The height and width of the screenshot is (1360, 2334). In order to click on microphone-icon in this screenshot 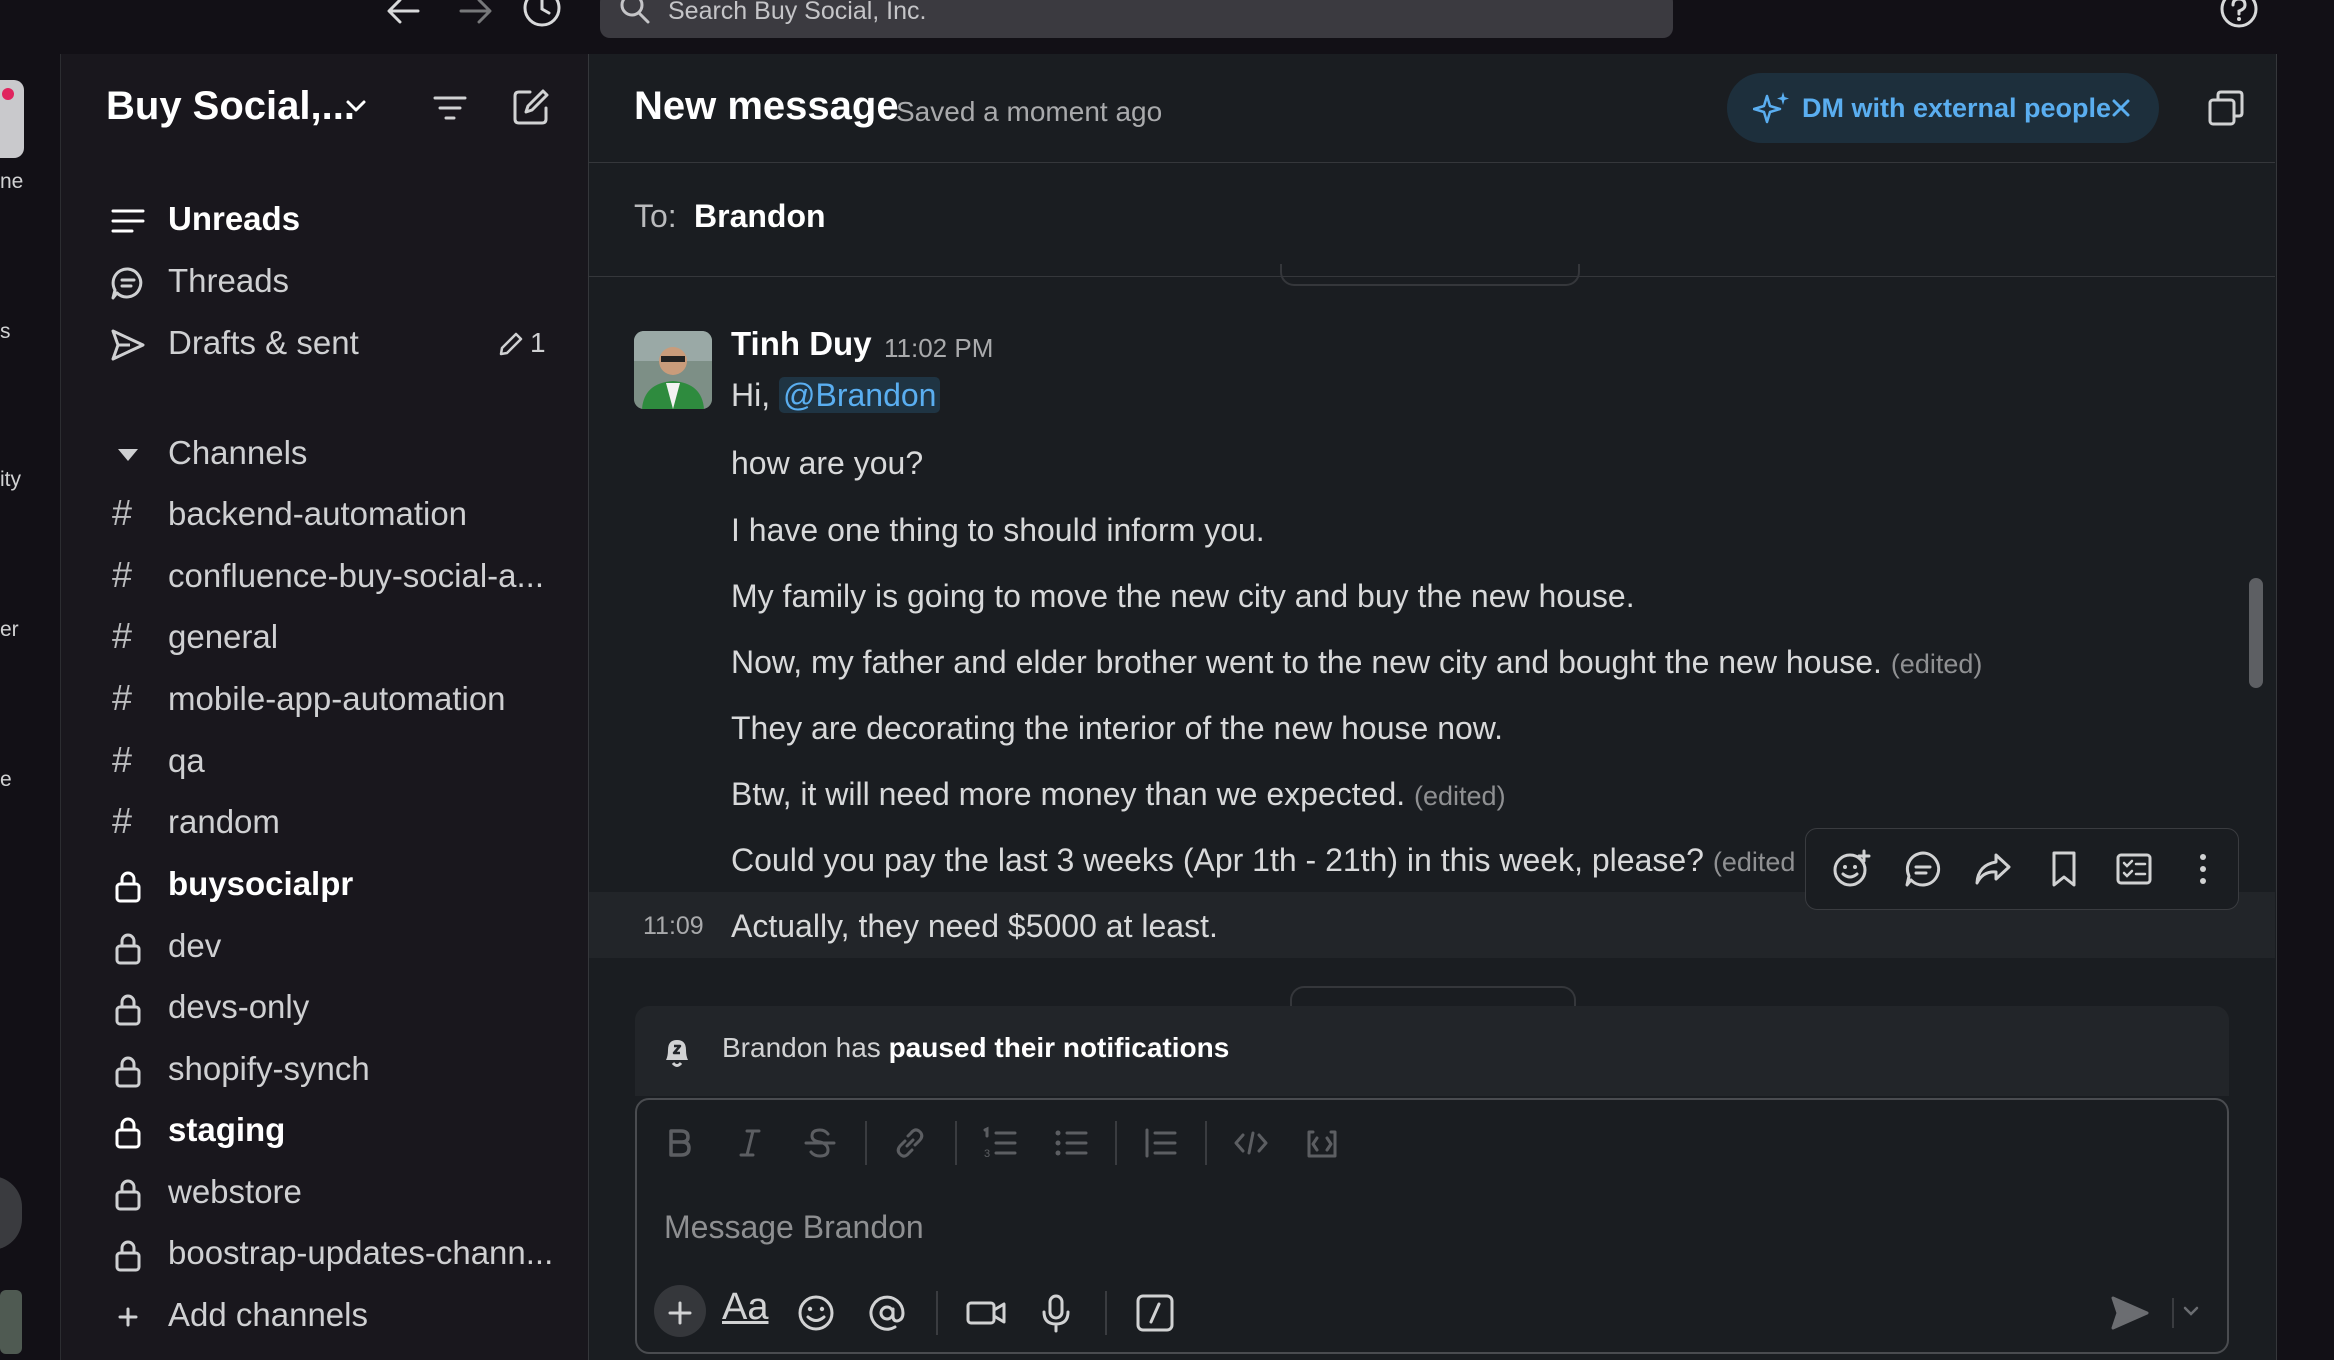, I will do `click(1056, 1313)`.